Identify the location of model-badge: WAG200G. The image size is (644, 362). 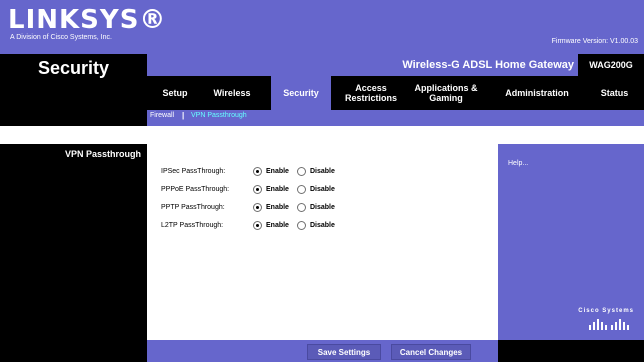
(611, 65).